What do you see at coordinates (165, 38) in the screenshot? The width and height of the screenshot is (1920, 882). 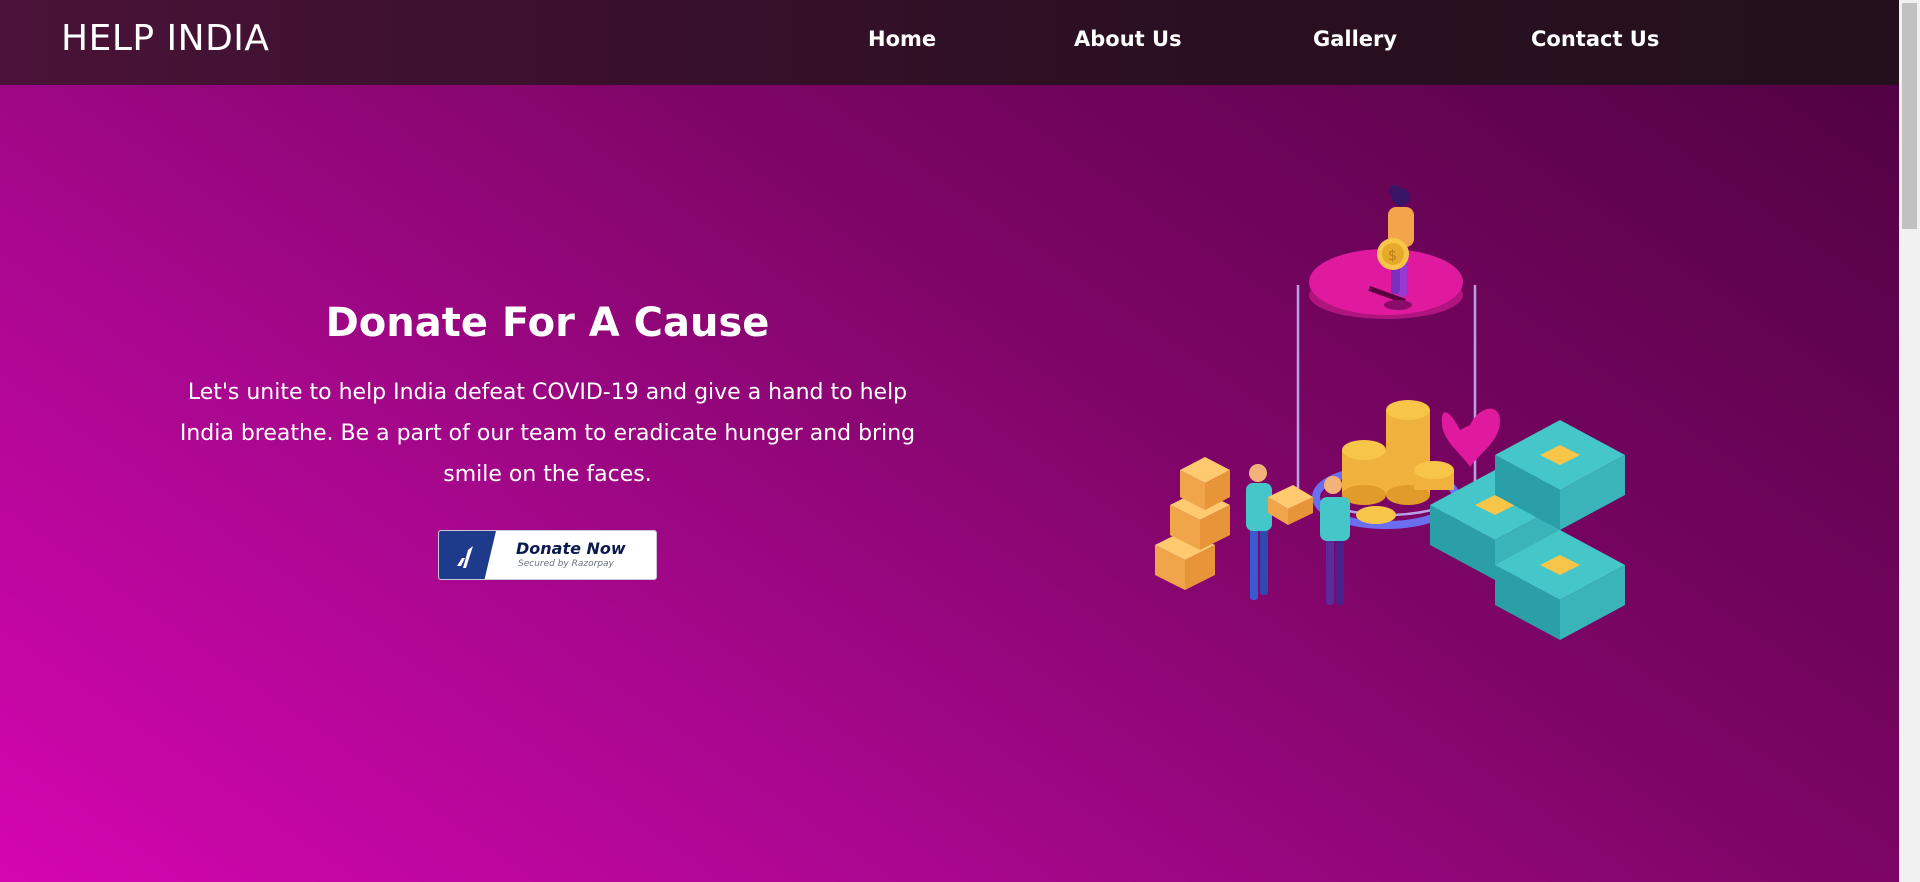 I see `brand-logo-text: HELP INDIA` at bounding box center [165, 38].